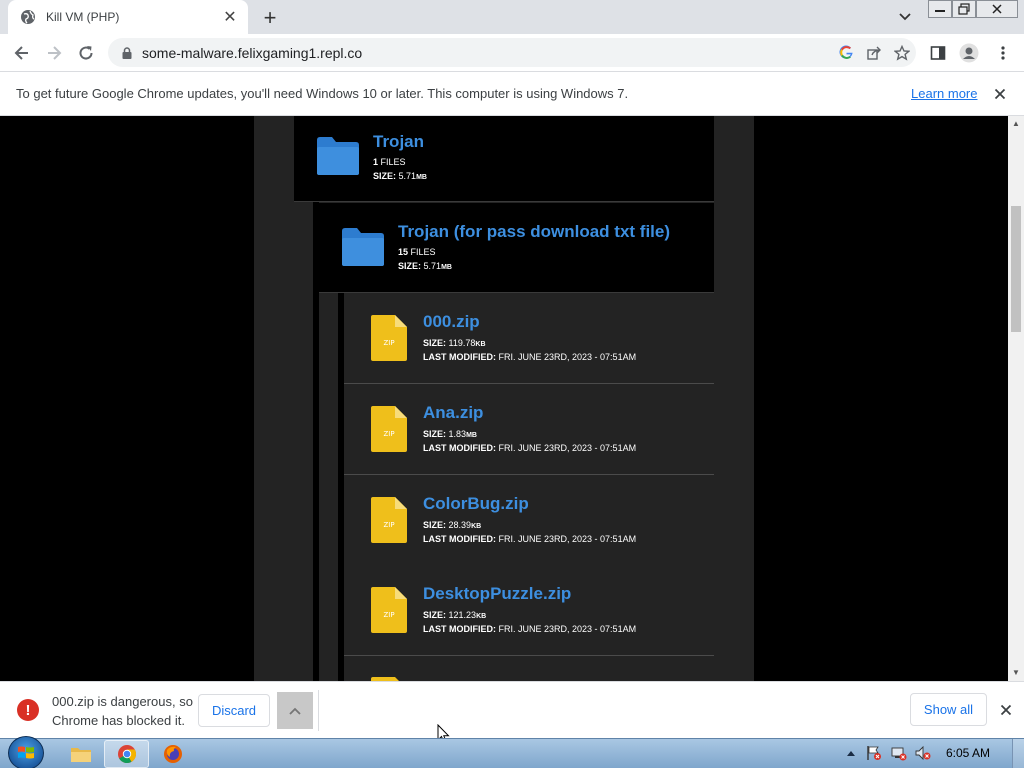 This screenshot has width=1024, height=768. What do you see at coordinates (1016, 673) in the screenshot?
I see `scroll-down-icon: ▼` at bounding box center [1016, 673].